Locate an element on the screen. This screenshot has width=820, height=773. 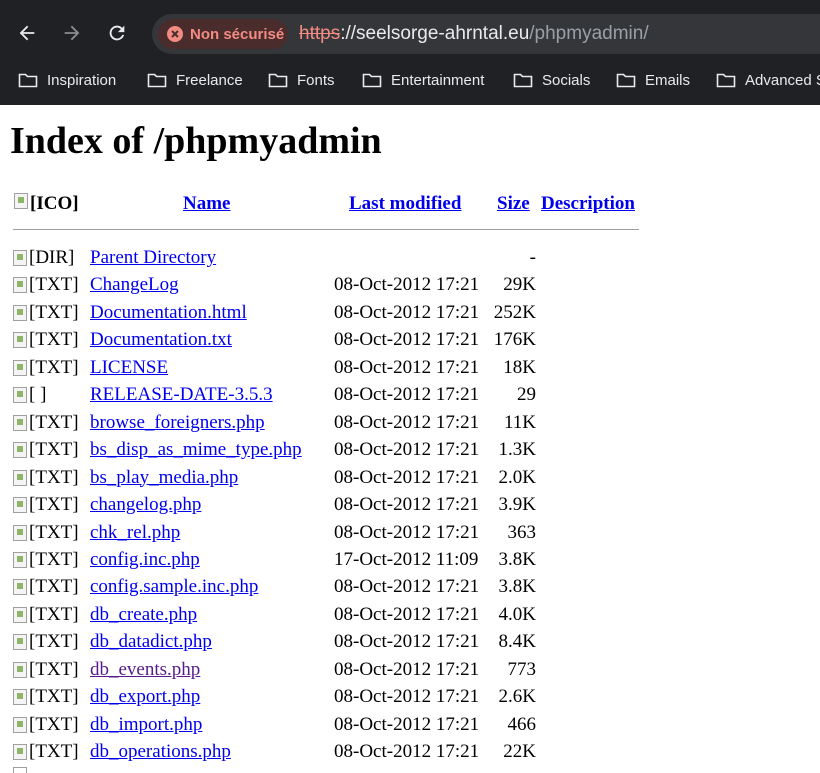
file-size: 773 is located at coordinates (522, 669).